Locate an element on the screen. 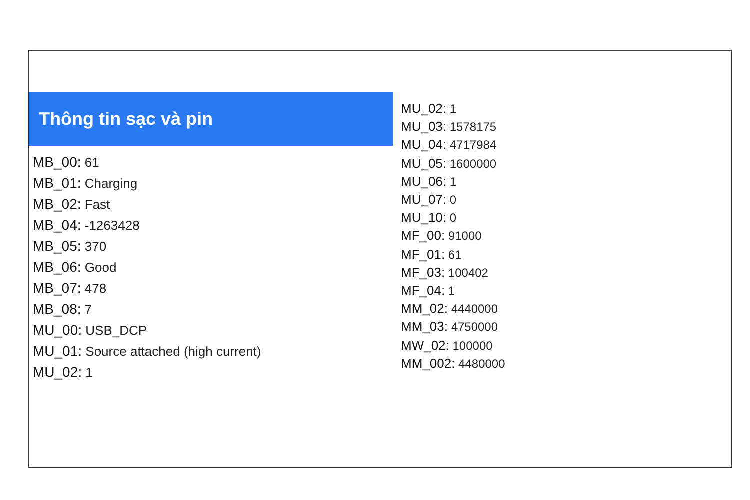 The height and width of the screenshot is (500, 750). info-row: MU_10: 0 is located at coordinates (429, 218).